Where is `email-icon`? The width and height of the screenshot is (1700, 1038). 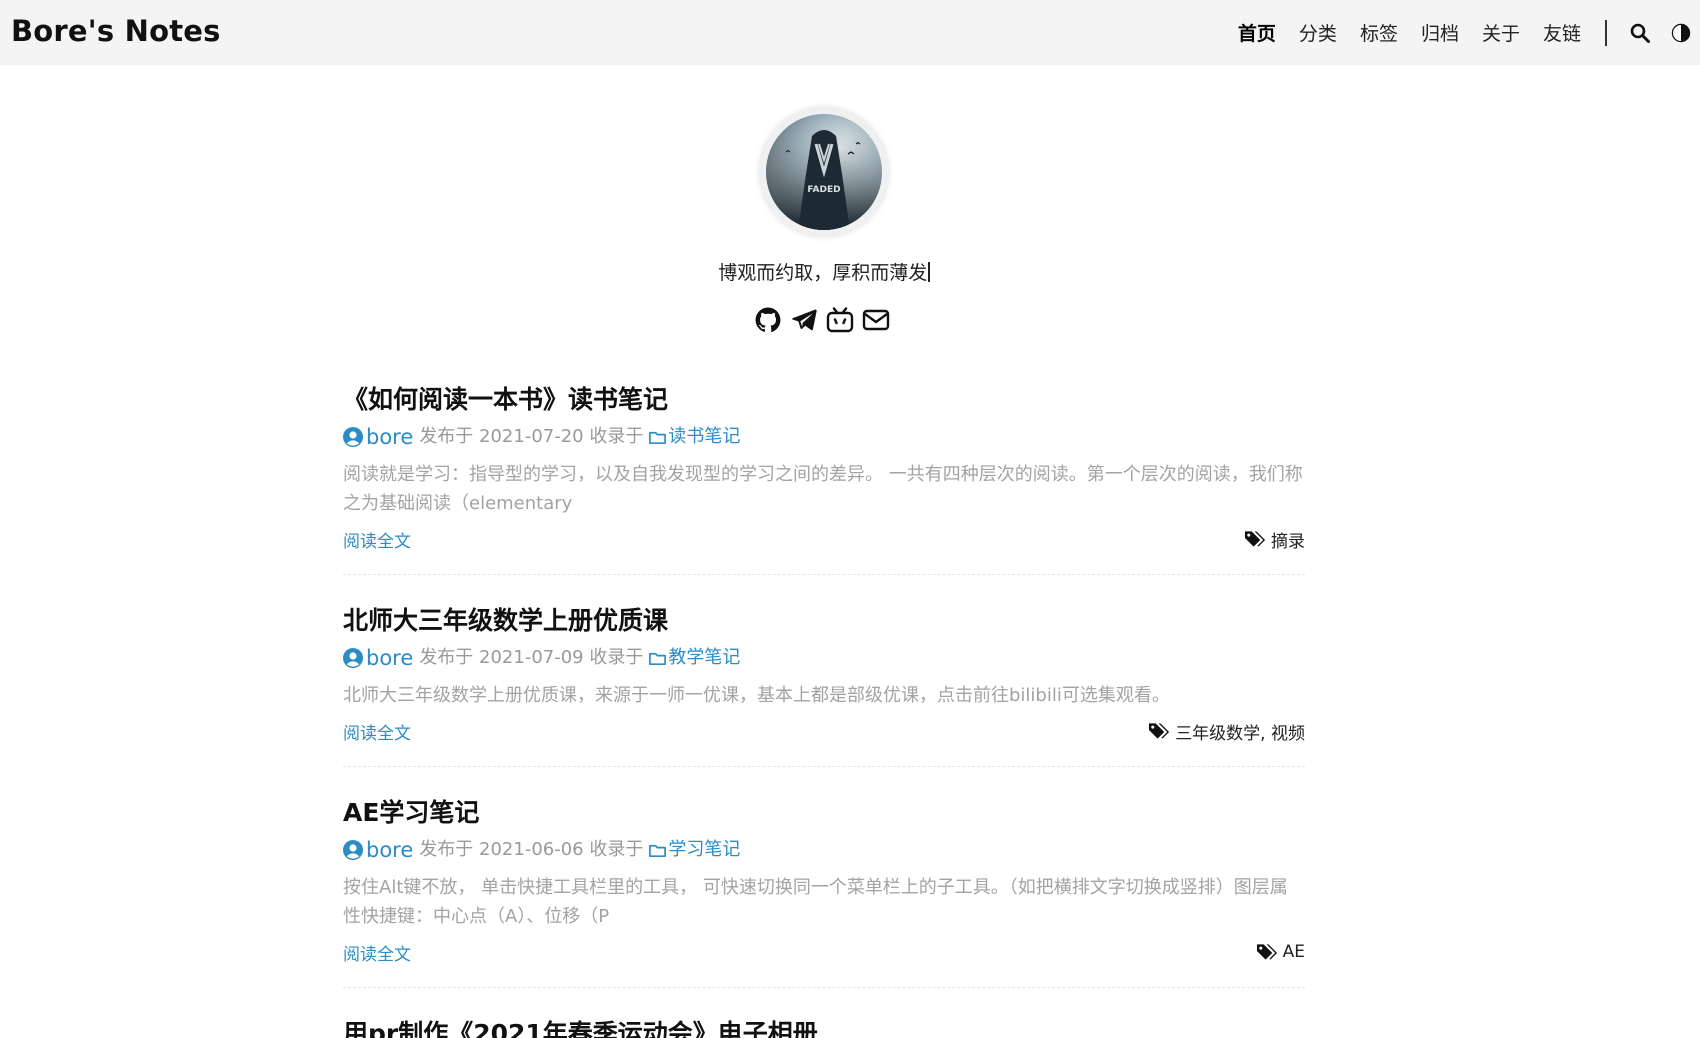
email-icon is located at coordinates (876, 320).